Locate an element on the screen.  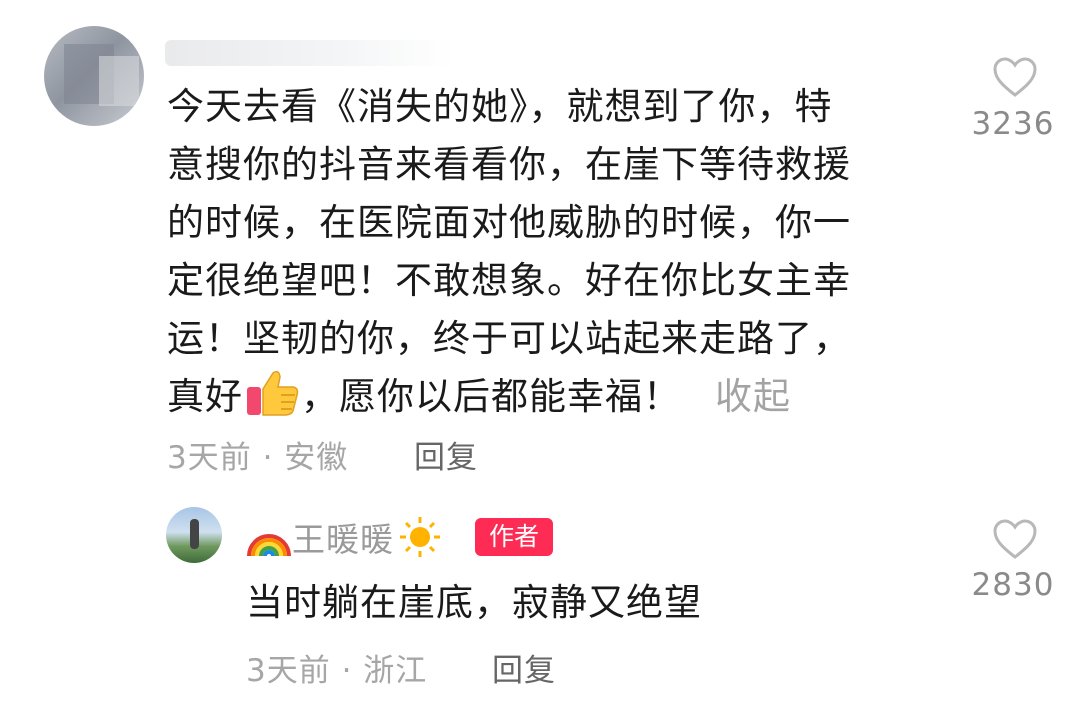
reply-like-count: 2830 is located at coordinates (1013, 585).